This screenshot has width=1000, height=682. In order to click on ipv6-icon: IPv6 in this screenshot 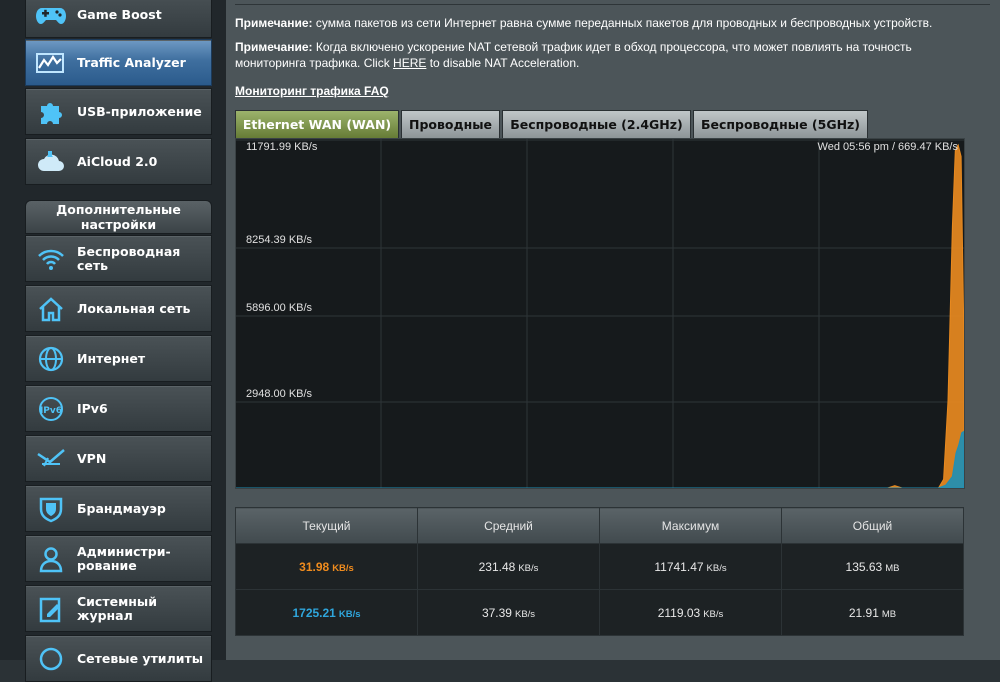, I will do `click(51, 409)`.